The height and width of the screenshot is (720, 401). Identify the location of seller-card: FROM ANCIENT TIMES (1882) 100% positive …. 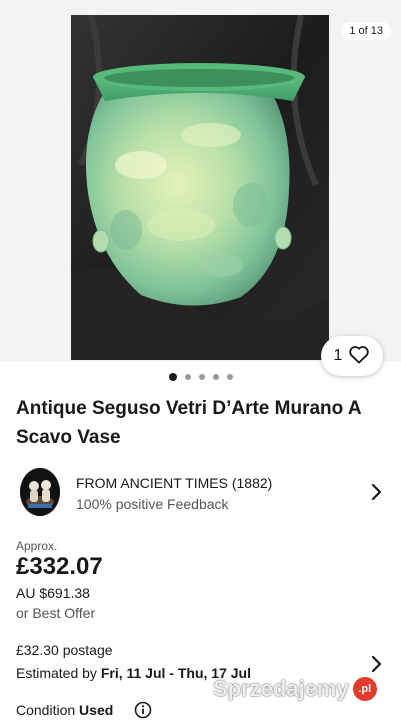
(201, 492).